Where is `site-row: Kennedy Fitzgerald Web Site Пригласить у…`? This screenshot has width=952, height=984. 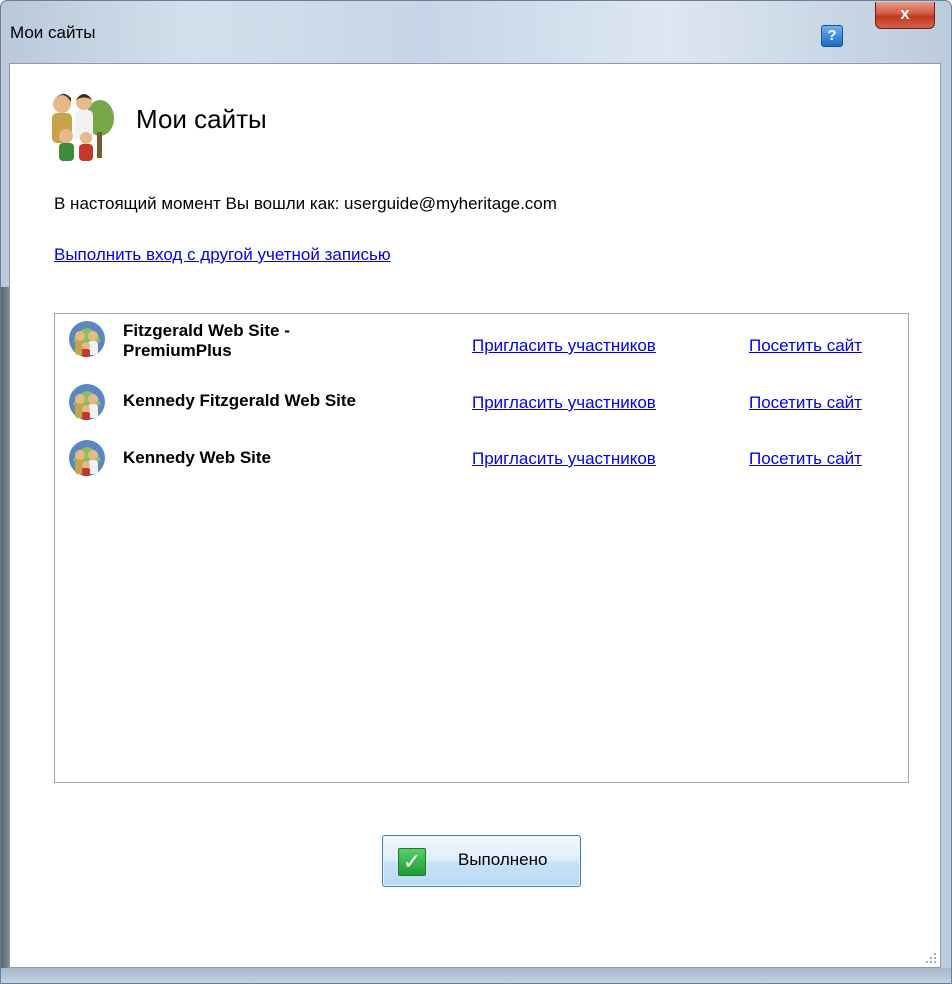
site-row: Kennedy Fitzgerald Web Site Пригласить у… is located at coordinates (481, 402).